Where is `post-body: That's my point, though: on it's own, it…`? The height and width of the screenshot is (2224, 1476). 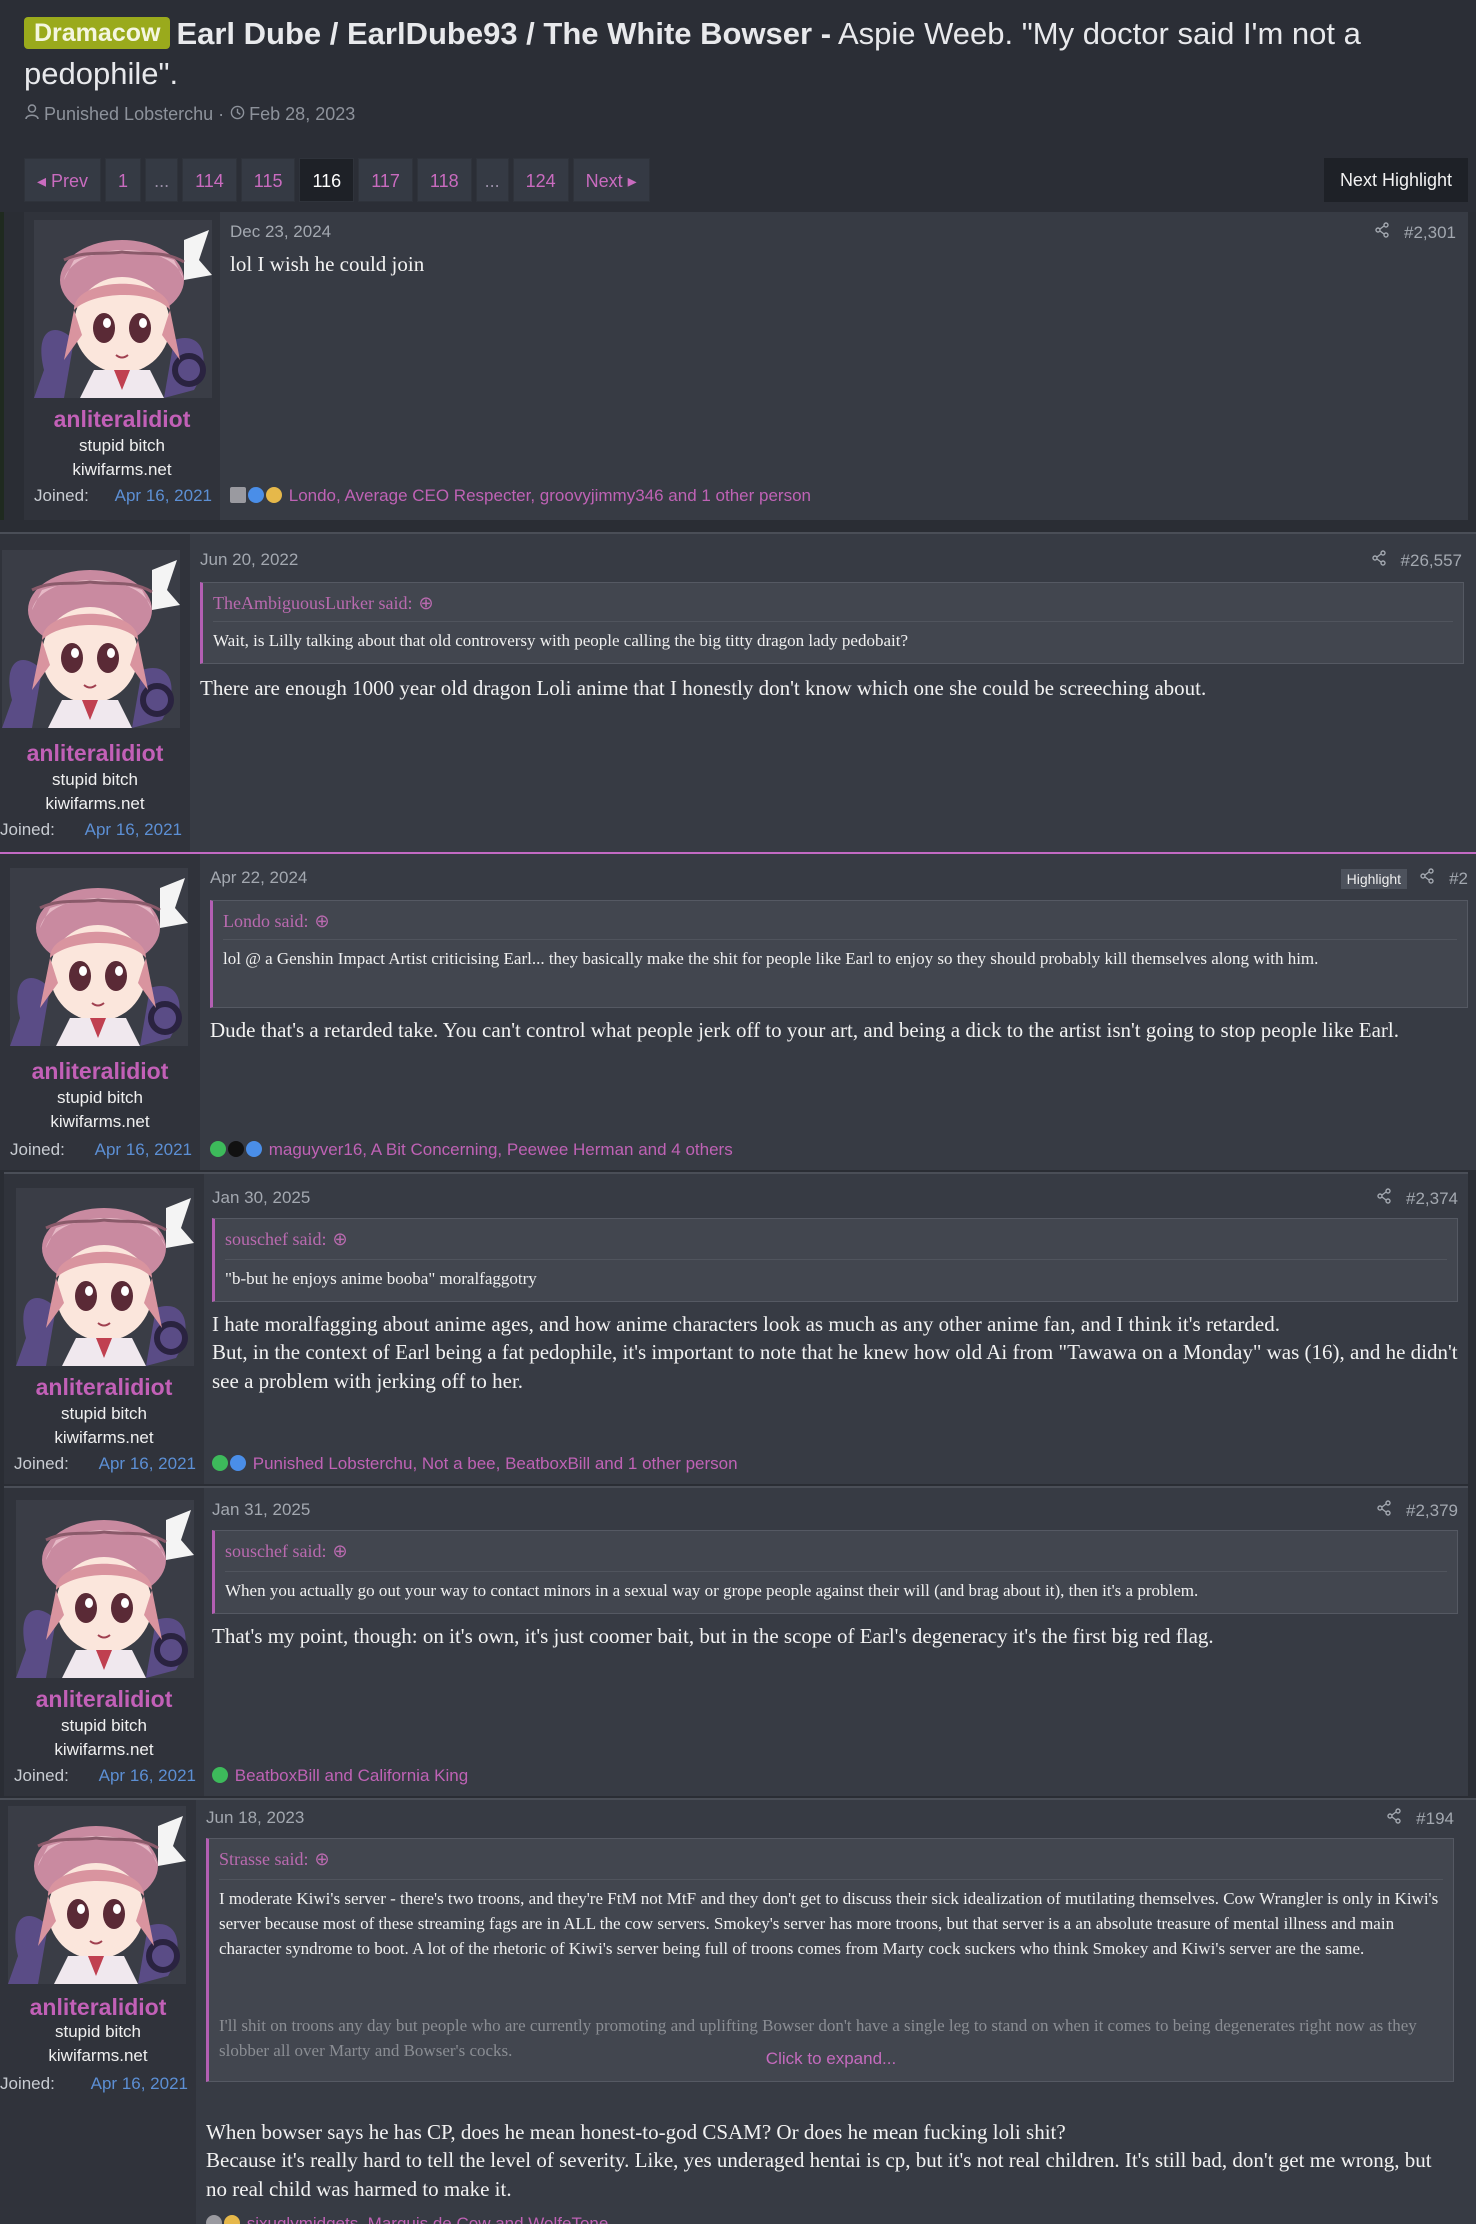 post-body: That's my point, though: on it's own, it… is located at coordinates (713, 1636).